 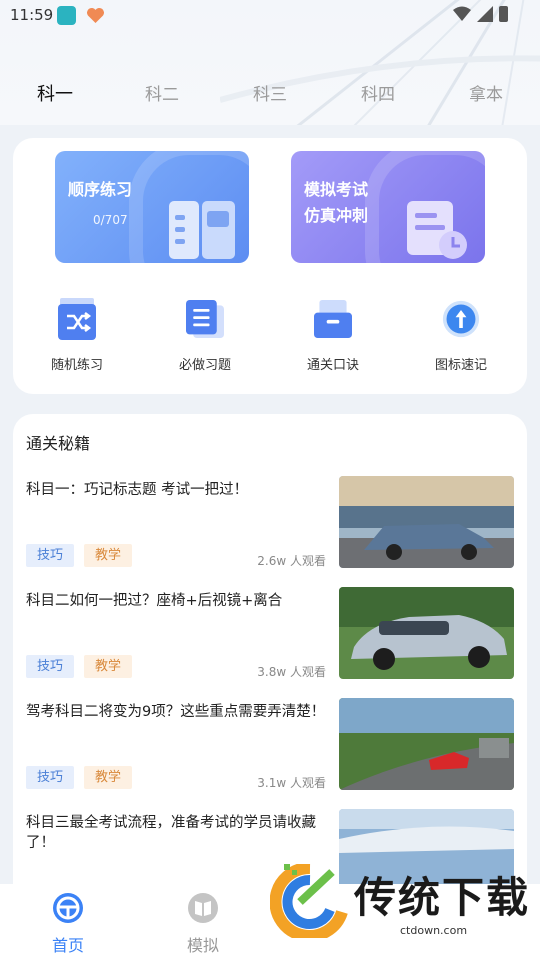 I want to click on sign-icon, so click(x=461, y=319).